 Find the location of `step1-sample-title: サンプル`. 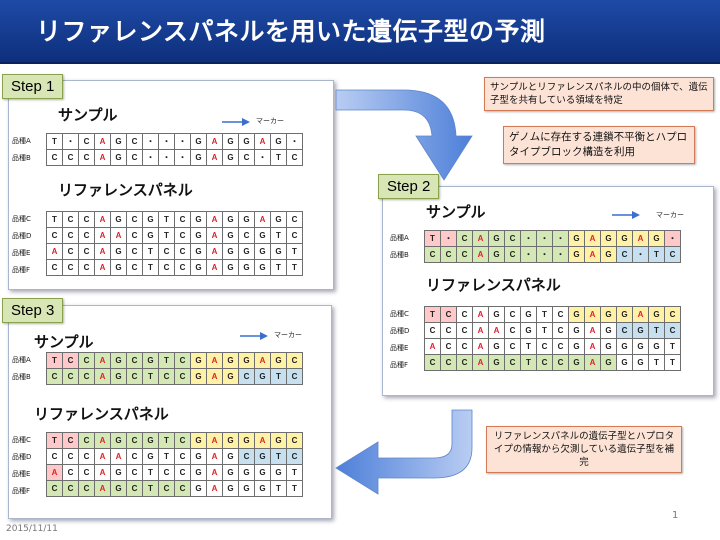

step1-sample-title: サンプル is located at coordinates (88, 115).